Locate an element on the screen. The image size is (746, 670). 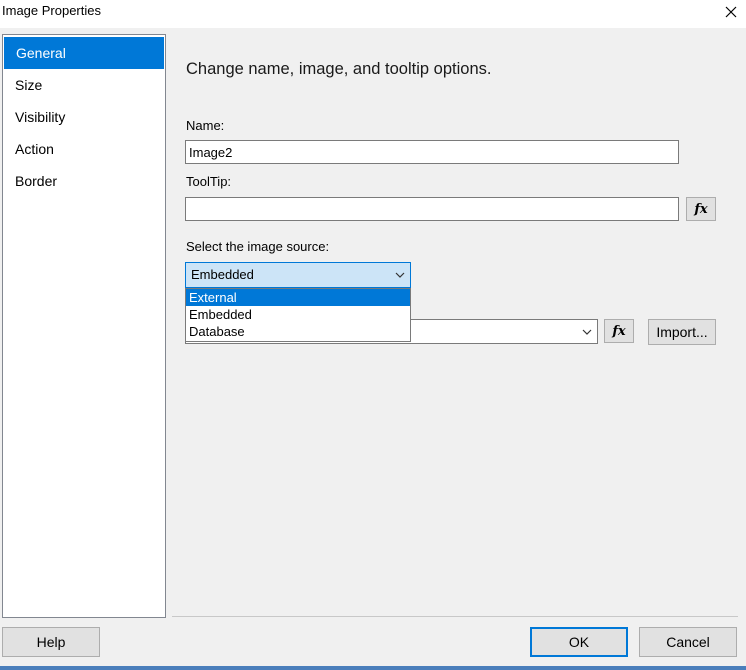
nav-item-visibility: Visibility is located at coordinates (84, 117).